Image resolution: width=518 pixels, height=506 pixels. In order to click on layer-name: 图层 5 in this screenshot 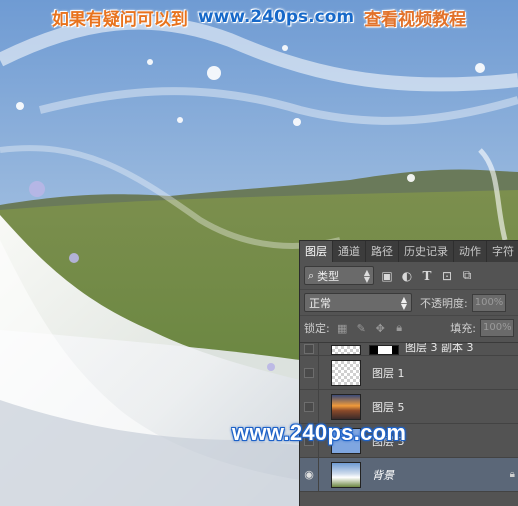, I will do `click(388, 407)`.